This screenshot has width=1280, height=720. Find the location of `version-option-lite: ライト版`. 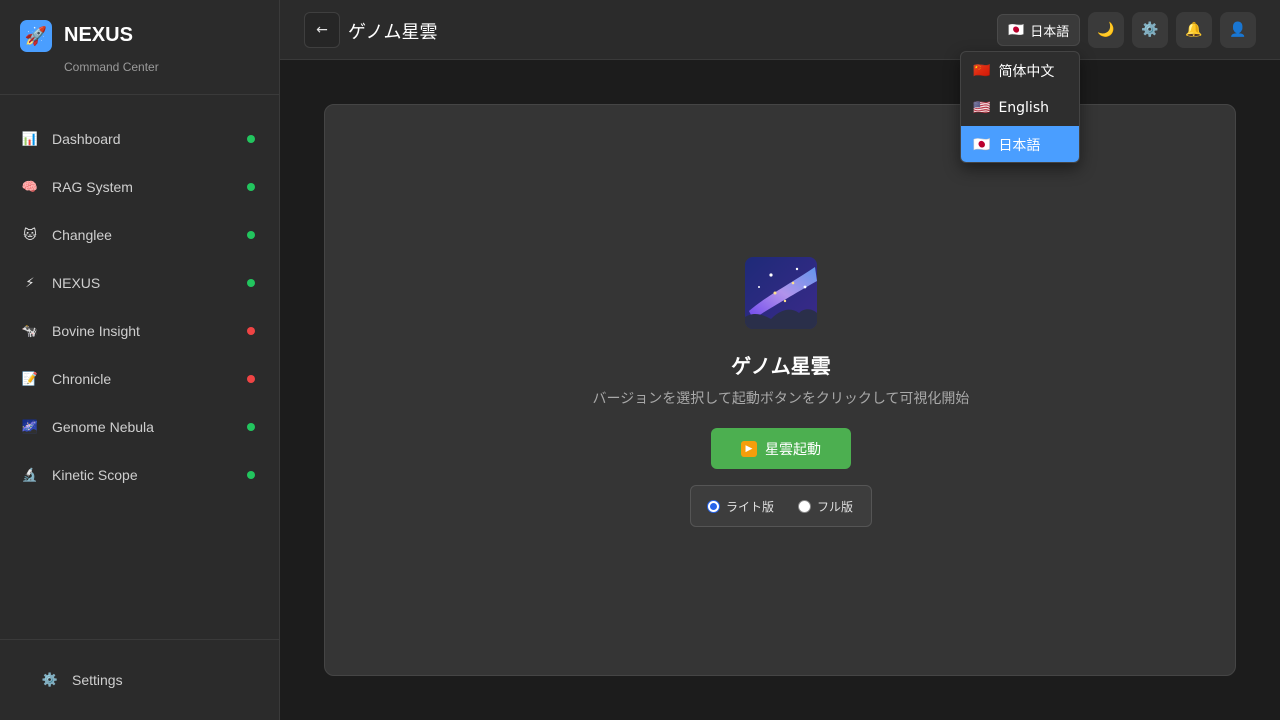

version-option-lite: ライト版 is located at coordinates (740, 506).